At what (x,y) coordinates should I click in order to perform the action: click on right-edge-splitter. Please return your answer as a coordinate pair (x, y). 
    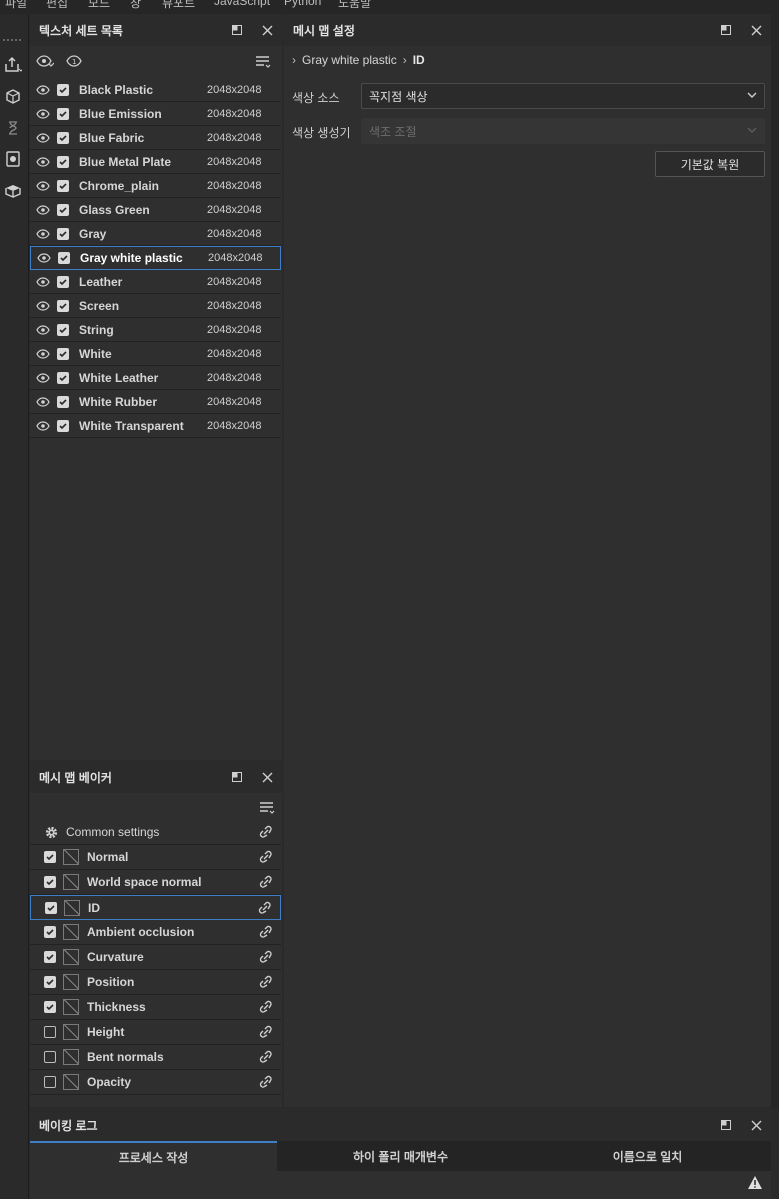
    Looking at the image, I should click on (775, 561).